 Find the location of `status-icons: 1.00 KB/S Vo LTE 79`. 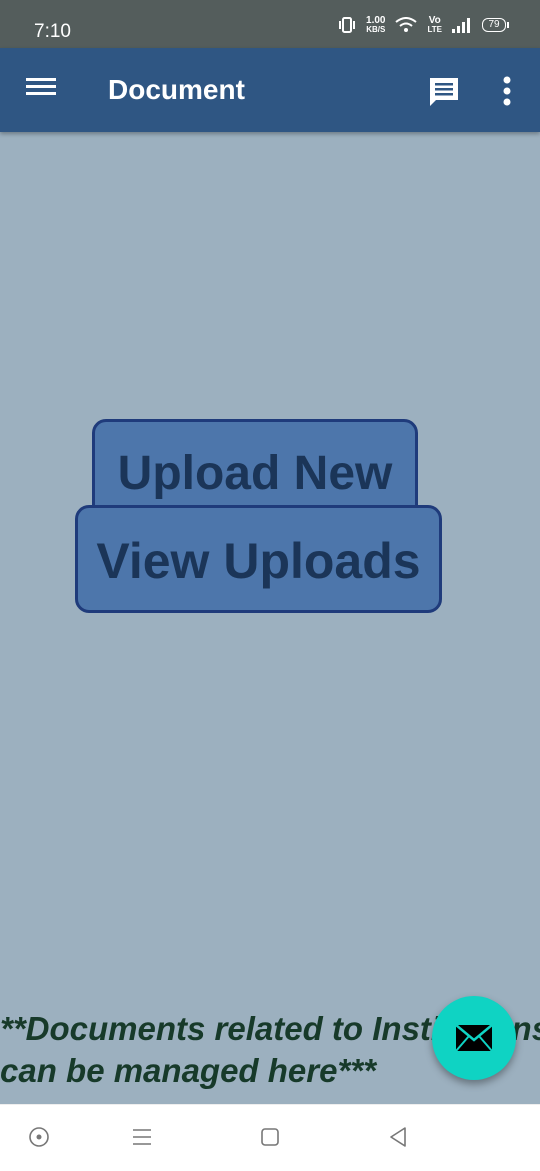

status-icons: 1.00 KB/S Vo LTE 79 is located at coordinates (423, 25).